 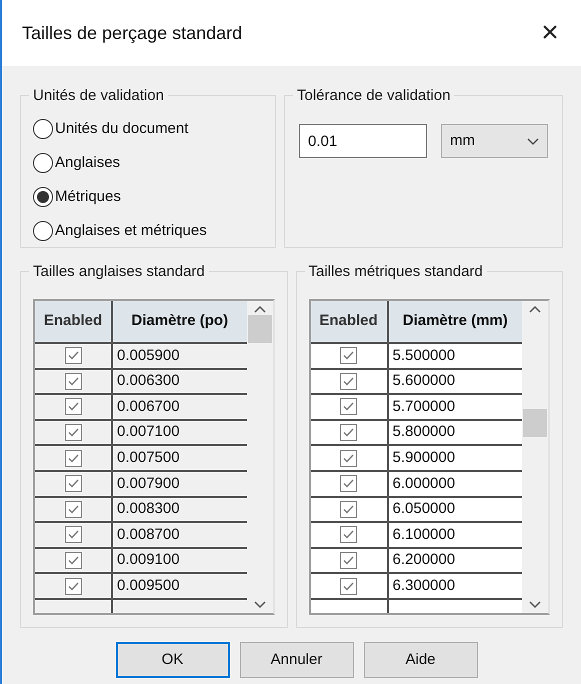 What do you see at coordinates (424, 484) in the screenshot?
I see `table-cell-text: 6.000000` at bounding box center [424, 484].